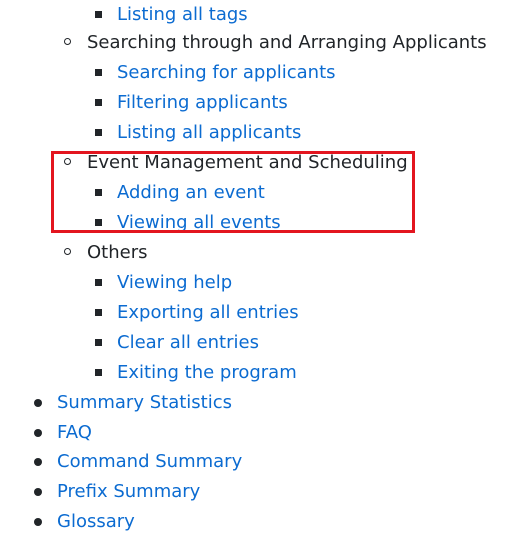  Describe the element at coordinates (117, 252) in the screenshot. I see `toc-section-title: Others` at that location.